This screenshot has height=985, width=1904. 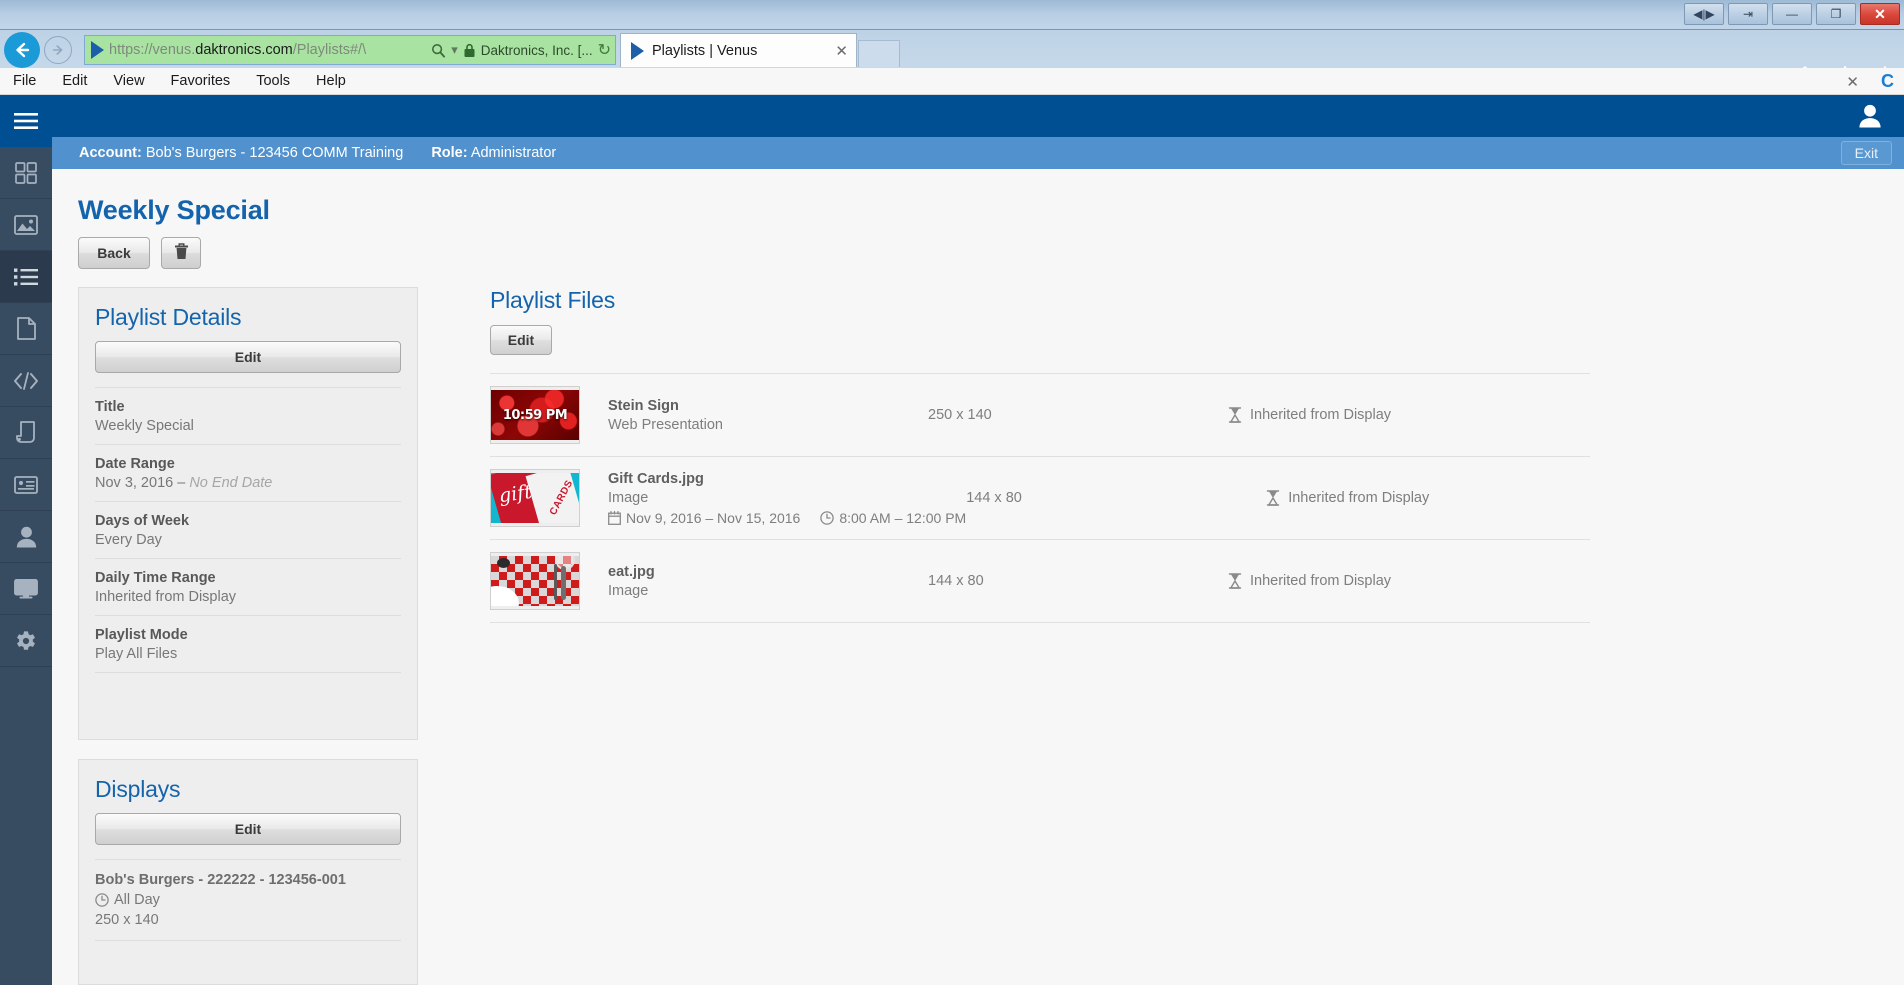 I want to click on sidebar-item-displays, so click(x=26, y=589).